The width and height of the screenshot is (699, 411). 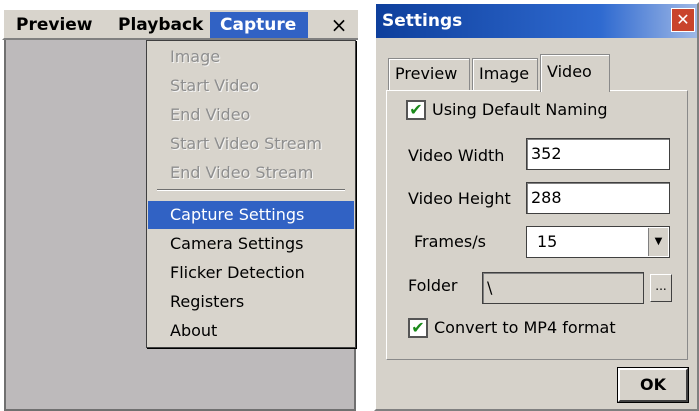 What do you see at coordinates (653, 385) in the screenshot?
I see `ok-button: OK` at bounding box center [653, 385].